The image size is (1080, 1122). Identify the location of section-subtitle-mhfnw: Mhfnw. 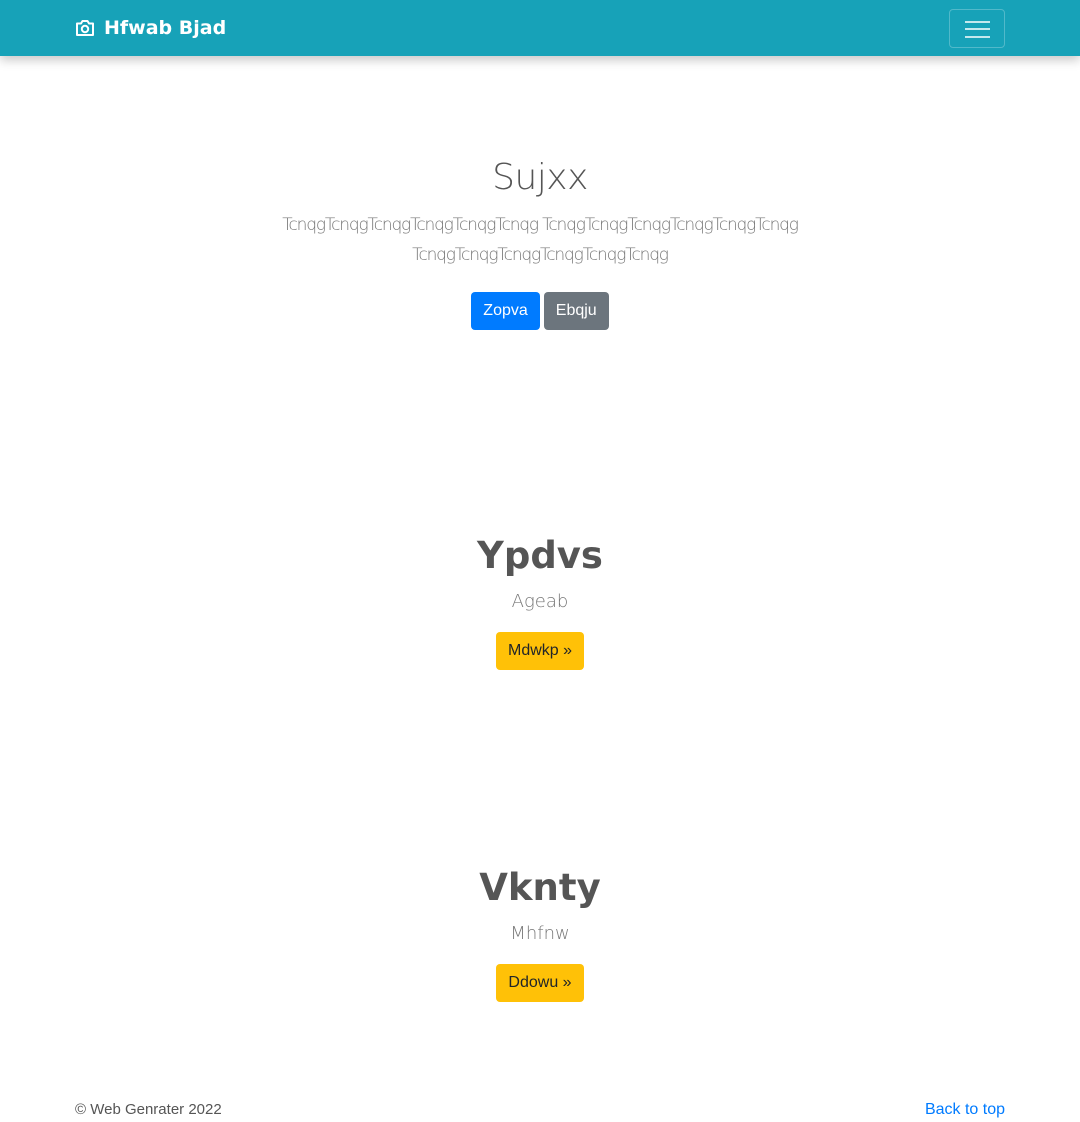
(540, 933).